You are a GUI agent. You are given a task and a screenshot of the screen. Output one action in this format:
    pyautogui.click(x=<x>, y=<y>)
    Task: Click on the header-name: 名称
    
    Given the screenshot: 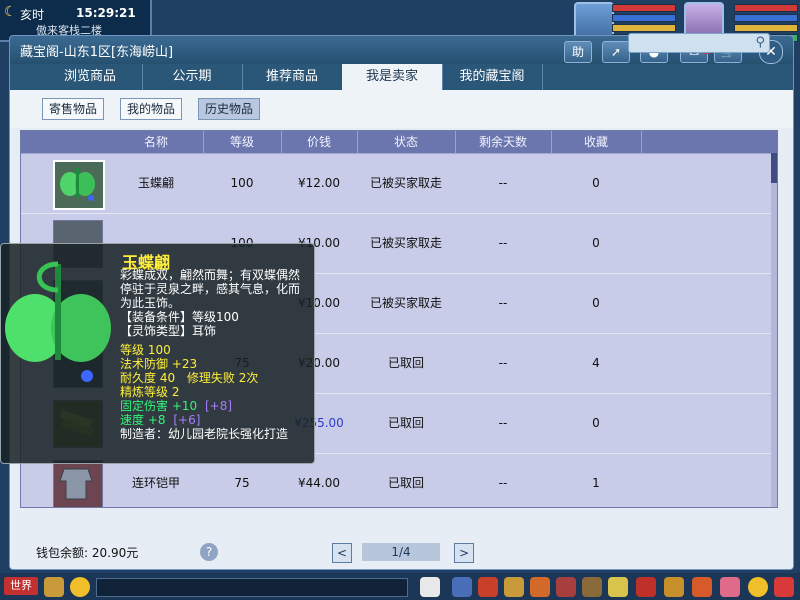 What is the action you would take?
    pyautogui.click(x=156, y=142)
    